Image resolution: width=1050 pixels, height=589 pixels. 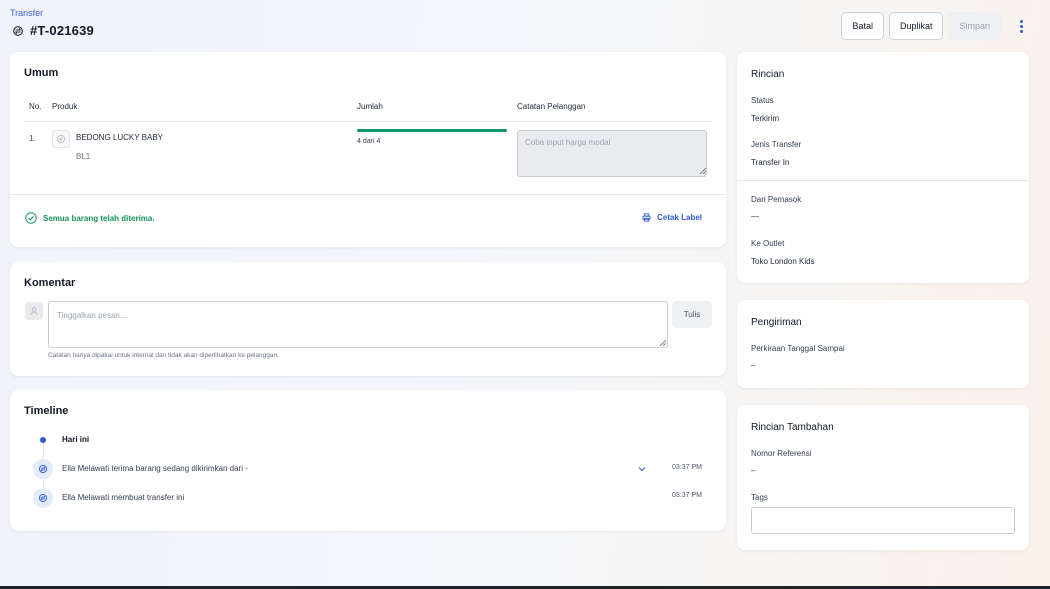 I want to click on duplicate-button: Duplikat, so click(x=916, y=26).